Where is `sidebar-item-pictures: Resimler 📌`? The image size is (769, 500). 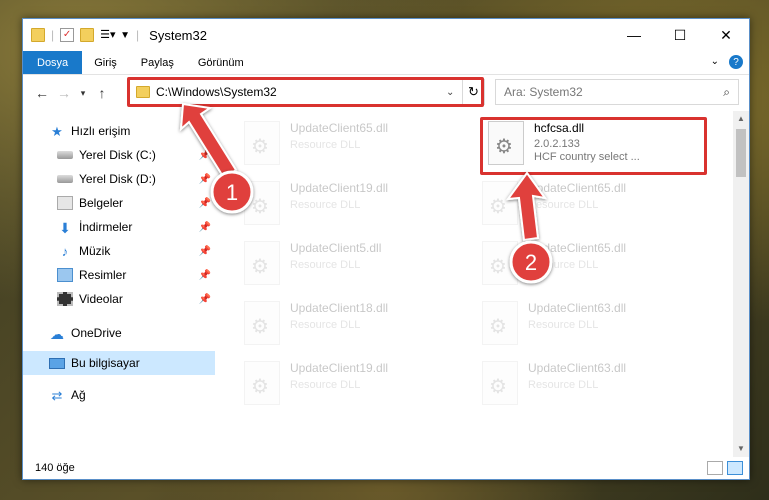 sidebar-item-pictures: Resimler 📌 is located at coordinates (119, 275).